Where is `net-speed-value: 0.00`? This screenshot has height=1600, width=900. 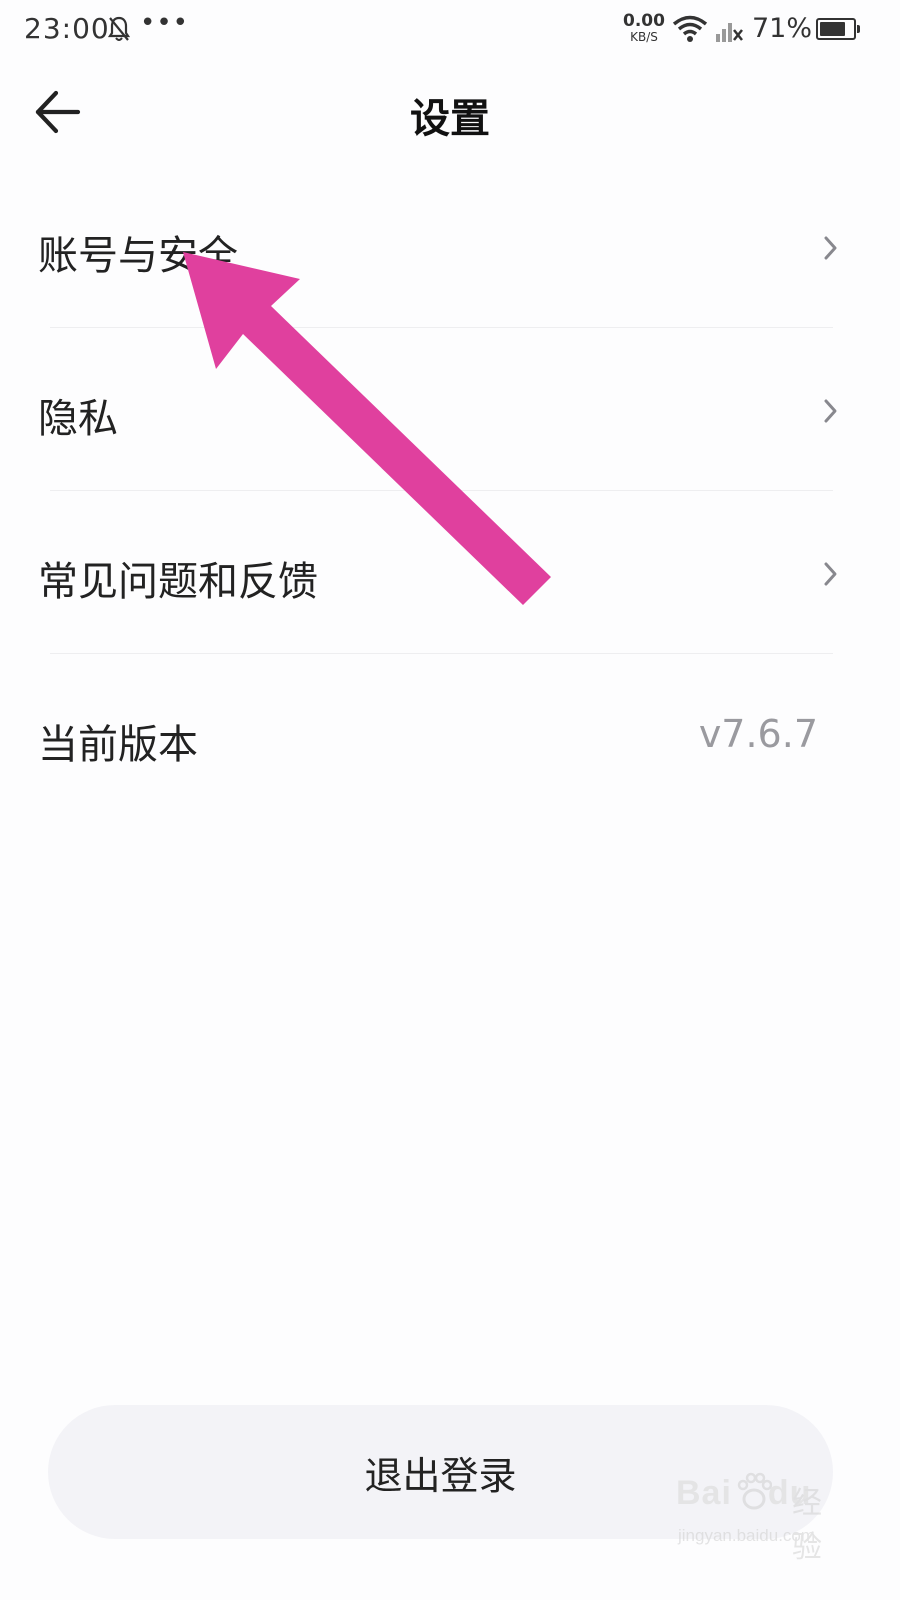 net-speed-value: 0.00 is located at coordinates (644, 21).